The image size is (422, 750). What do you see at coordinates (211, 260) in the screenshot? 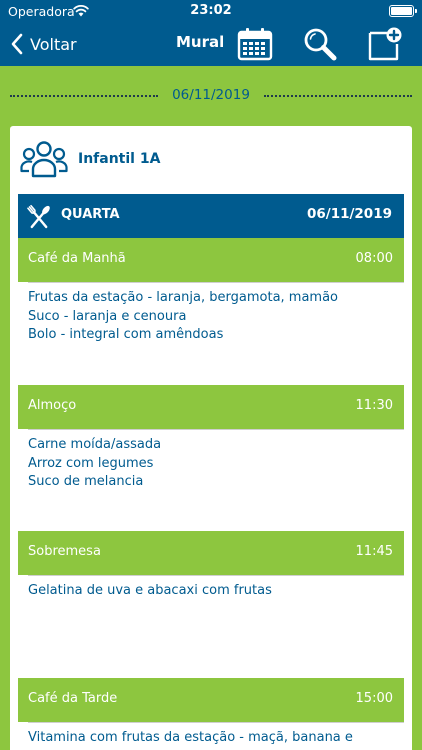
I see `meal-header-breakfast: Café da Manhã 08:00` at bounding box center [211, 260].